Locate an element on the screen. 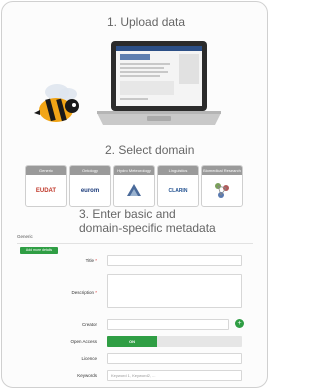 Image resolution: width=320 pixels, height=389 pixels. biomedical-logo-icon is located at coordinates (222, 190).